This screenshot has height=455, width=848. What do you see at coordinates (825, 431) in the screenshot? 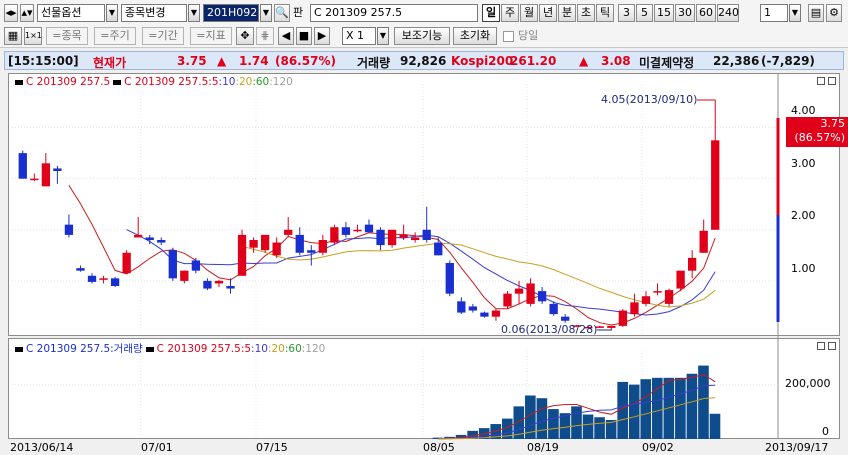
I see `volume-y-tick-label: 0` at bounding box center [825, 431].